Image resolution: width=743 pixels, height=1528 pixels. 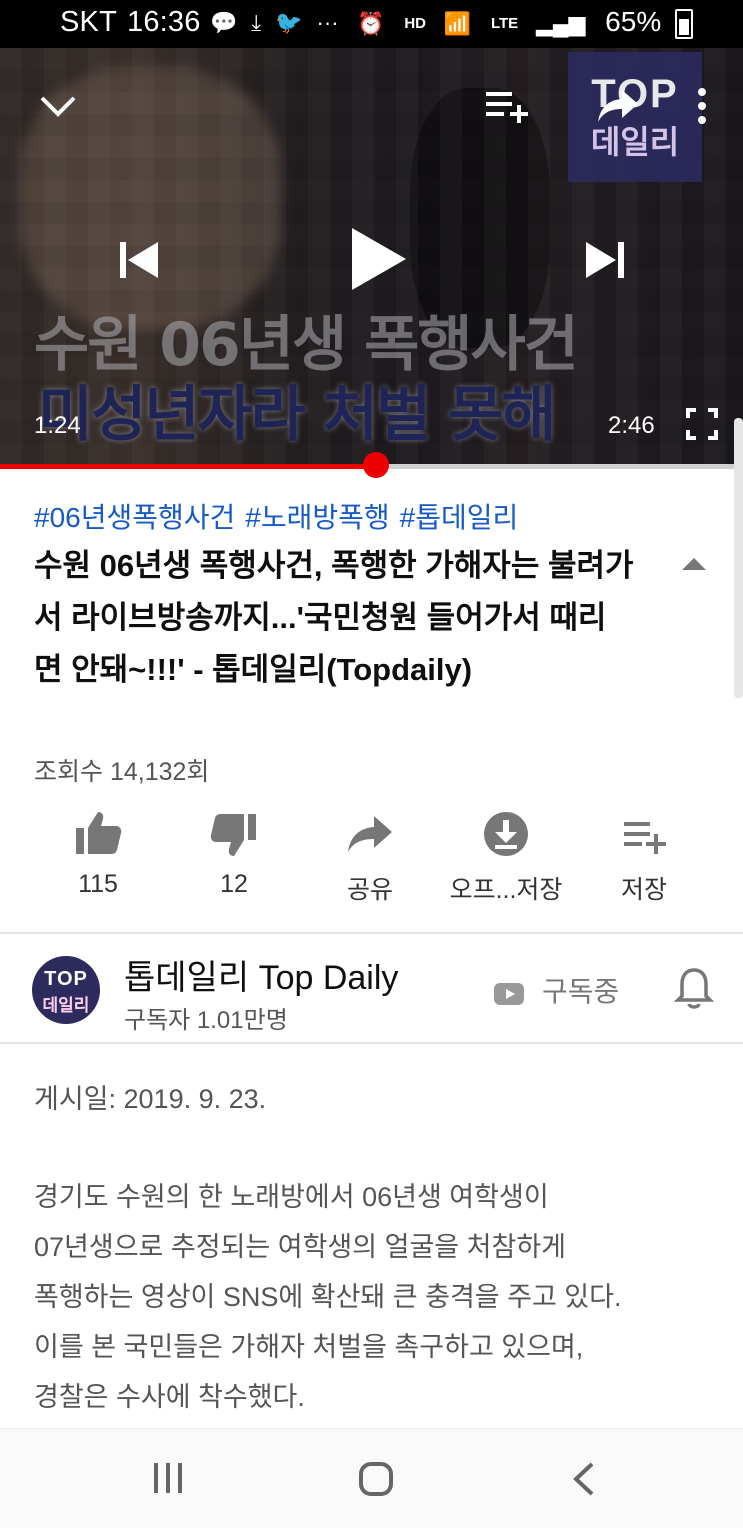 I want to click on avatar-line2: 데일리, so click(x=66, y=1006).